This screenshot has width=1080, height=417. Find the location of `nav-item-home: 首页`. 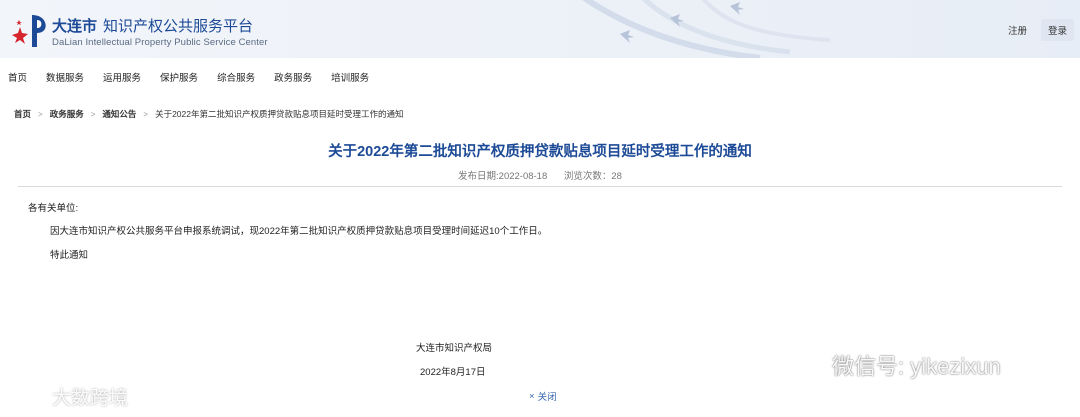

nav-item-home: 首页 is located at coordinates (17, 77).